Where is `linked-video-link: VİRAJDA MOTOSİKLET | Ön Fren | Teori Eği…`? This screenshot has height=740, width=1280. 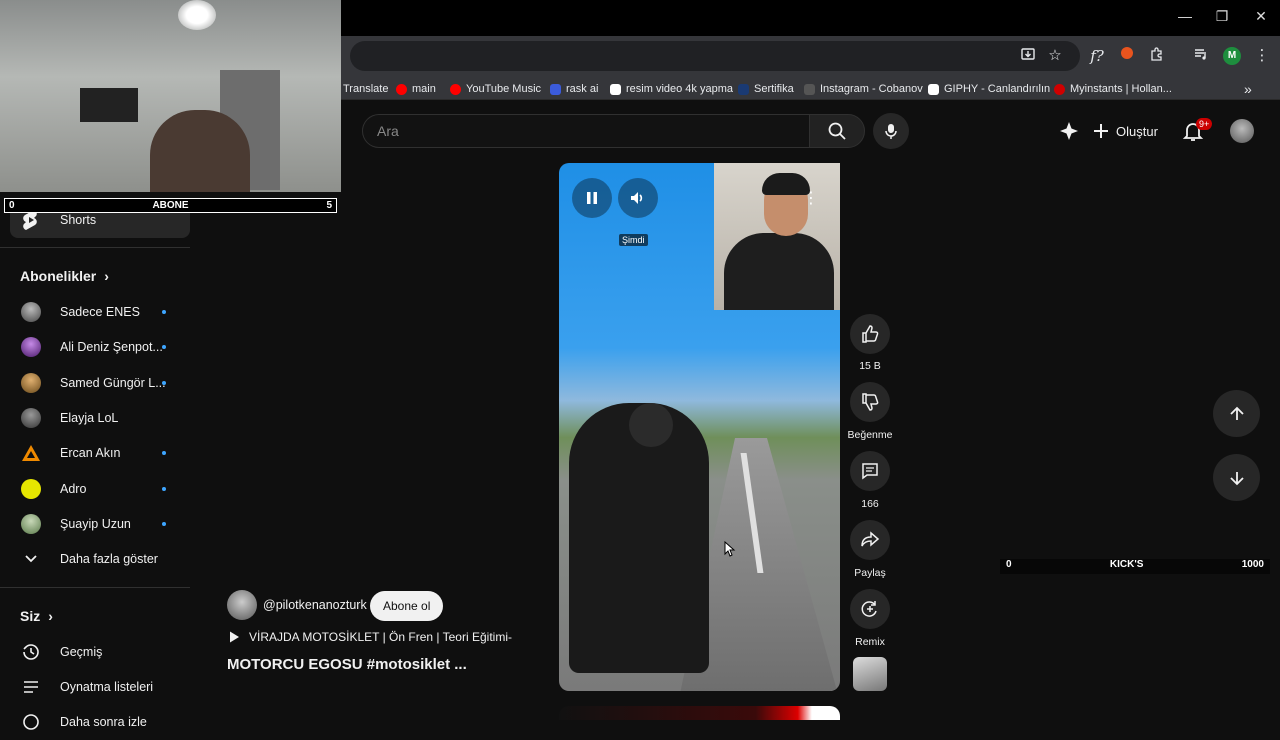 linked-video-link: VİRAJDA MOTOSİKLET | Ön Fren | Teori Eği… is located at coordinates (369, 637).